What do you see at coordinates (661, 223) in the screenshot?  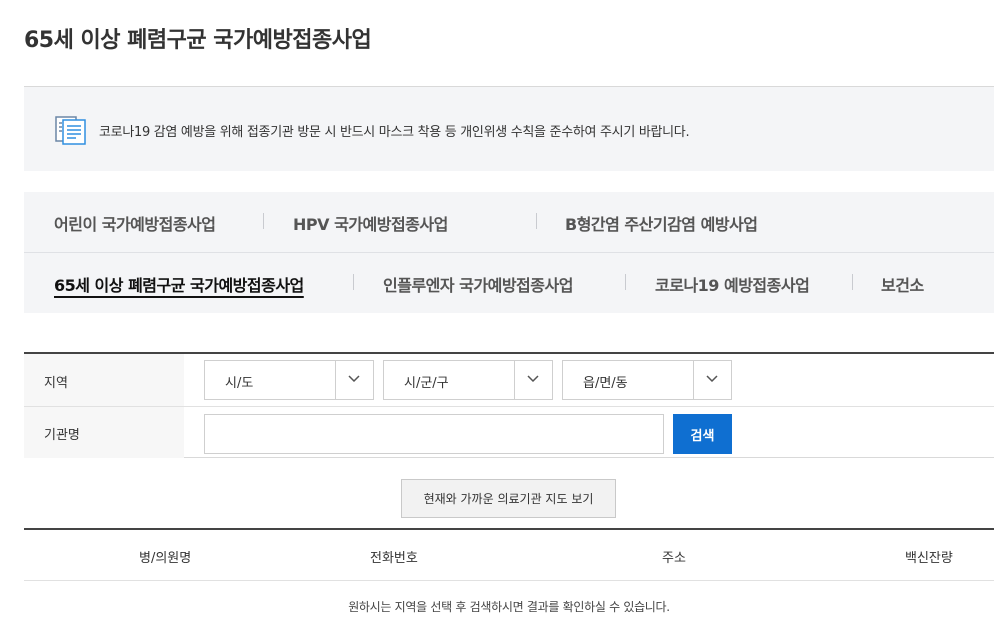 I see `tab-hepatitis-b: B형간염 주산기감염 예방사업` at bounding box center [661, 223].